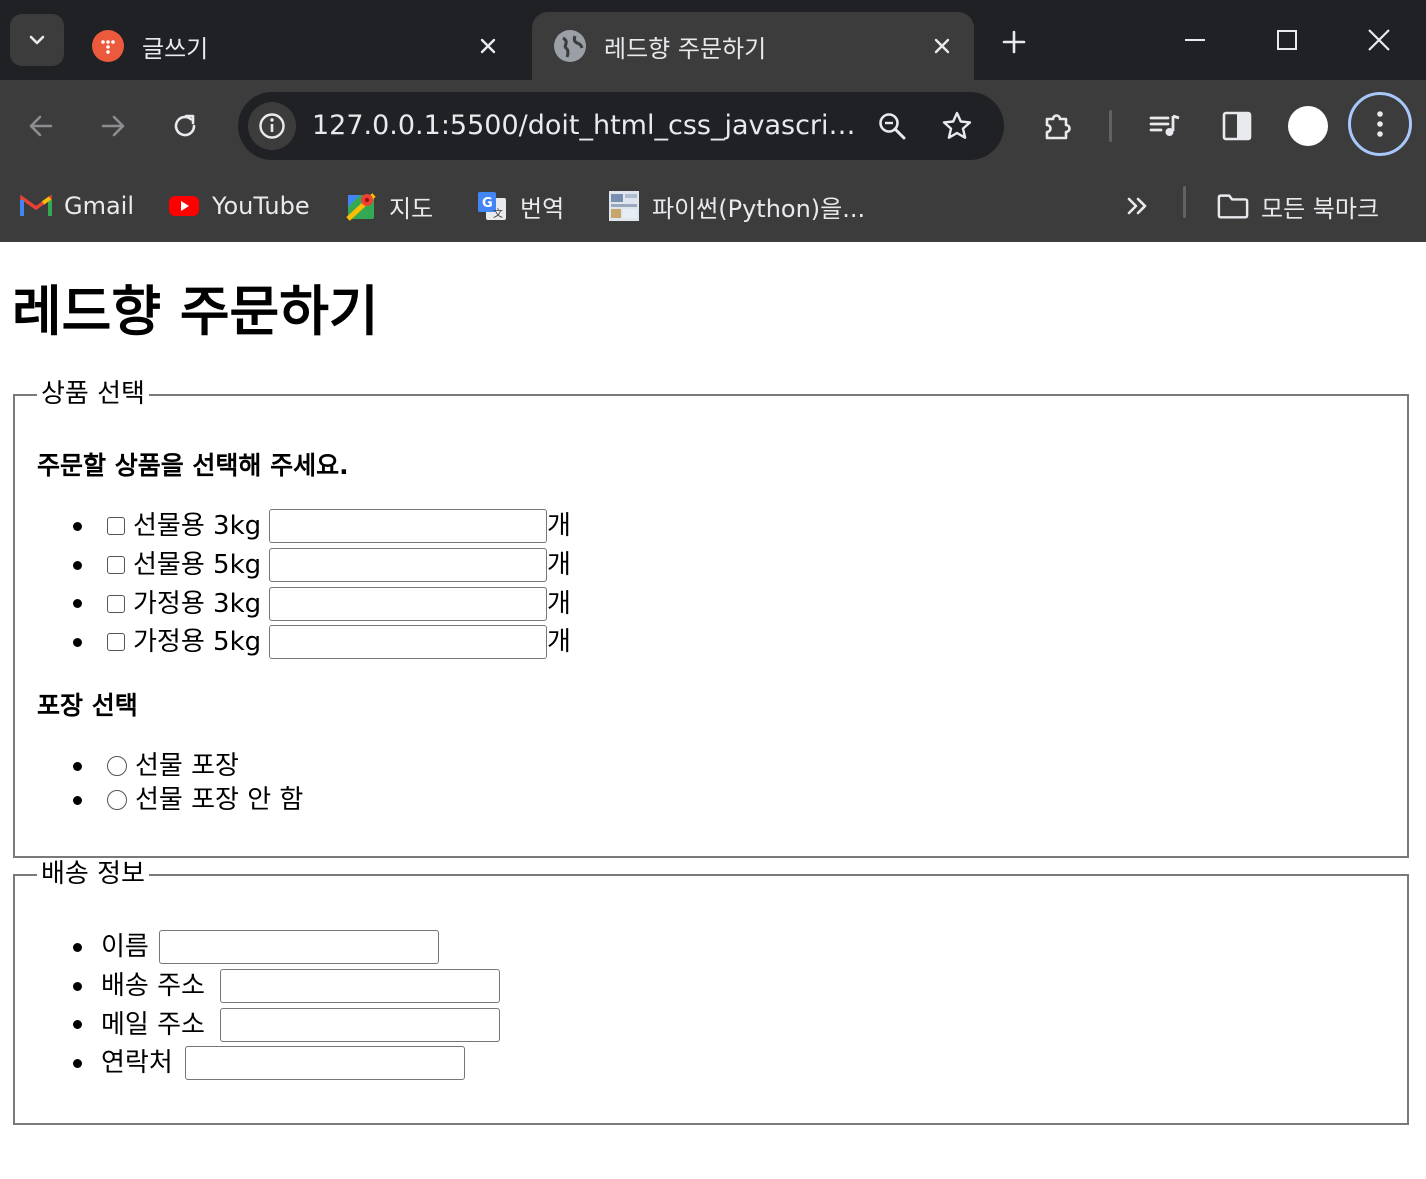 Image resolution: width=1426 pixels, height=1179 pixels. I want to click on tab-title: 레드향 주문하기, so click(685, 48).